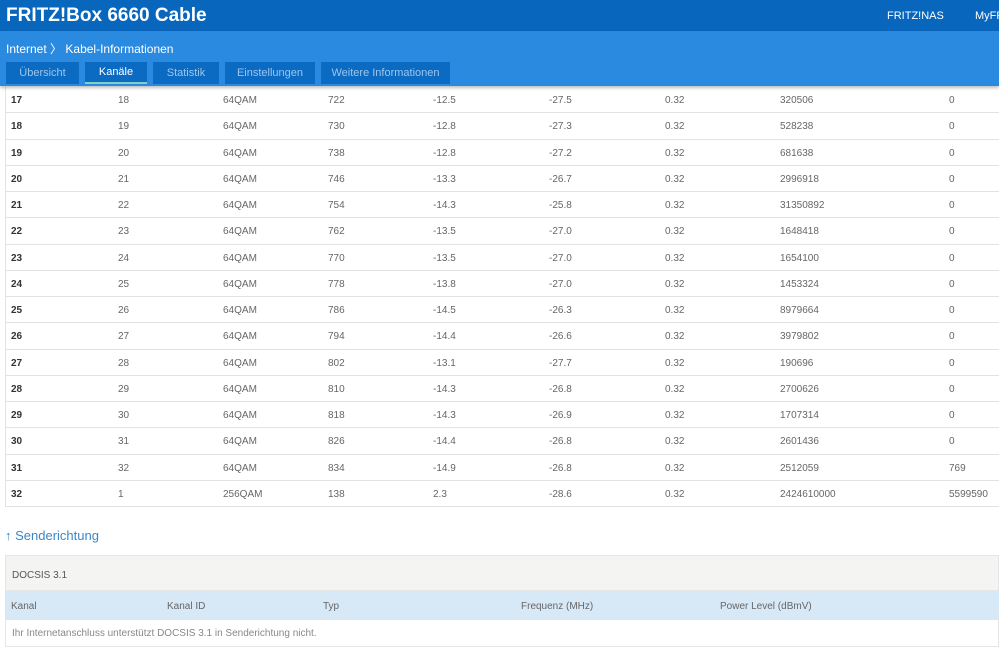  I want to click on cell-kanal-id: 1, so click(121, 494).